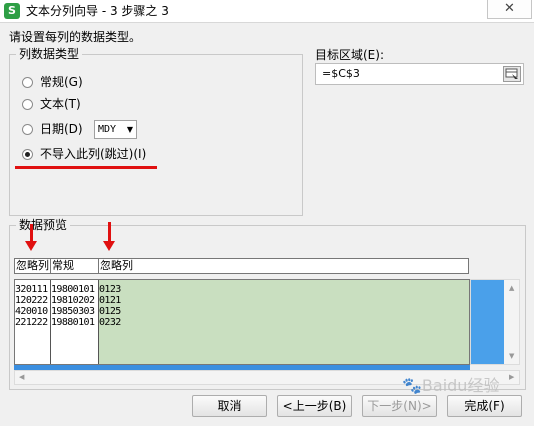 Image resolution: width=534 pixels, height=426 pixels. Describe the element at coordinates (267, 11) in the screenshot. I see `title-bar: S 文本分列向导 - 3 步骤之 3 ✕` at that location.